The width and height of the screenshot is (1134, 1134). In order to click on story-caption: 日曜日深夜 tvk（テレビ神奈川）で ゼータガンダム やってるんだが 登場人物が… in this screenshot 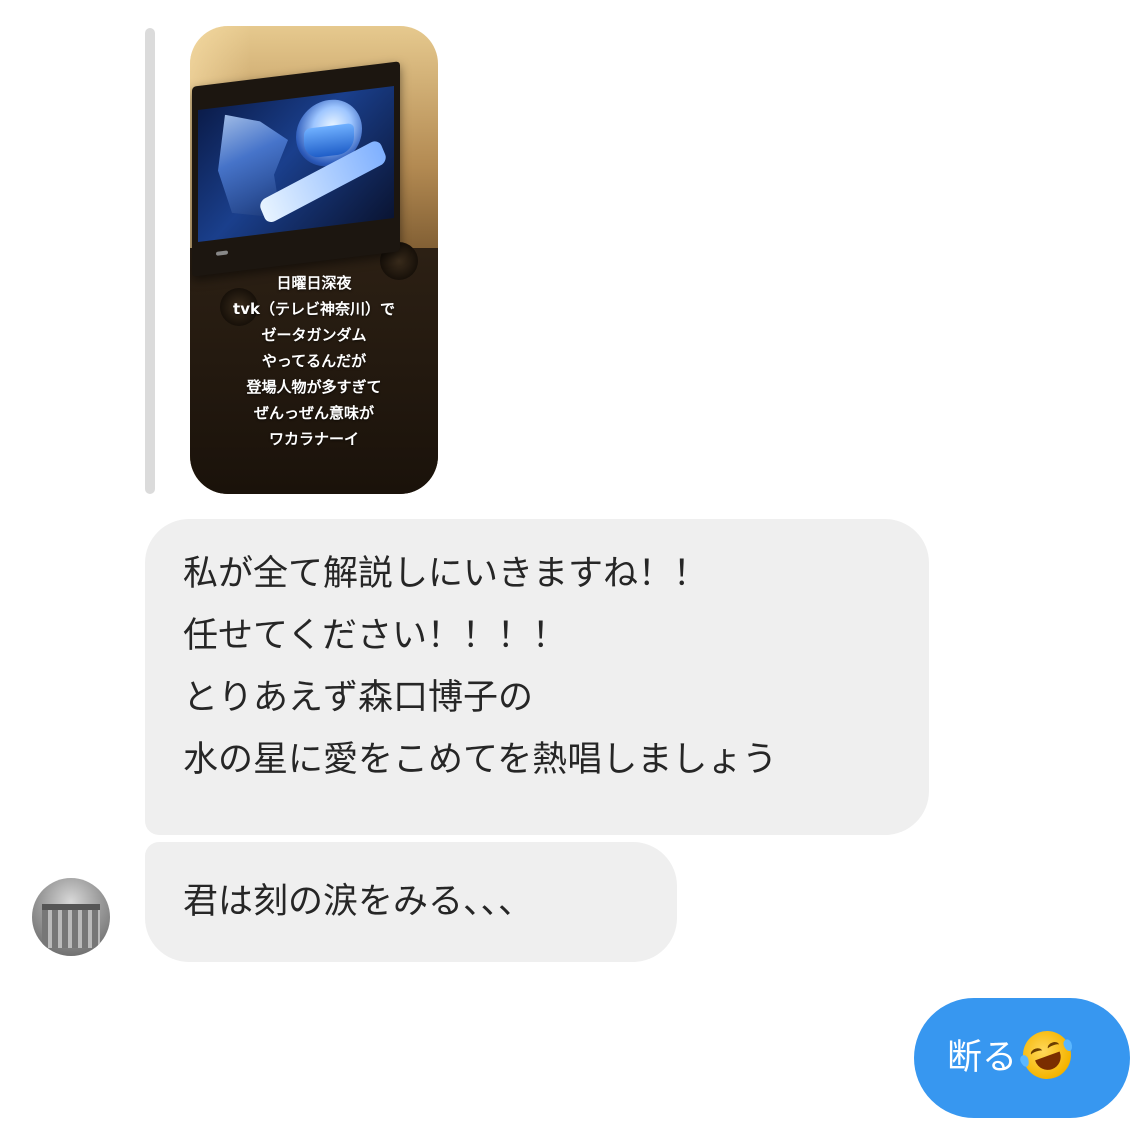, I will do `click(314, 361)`.